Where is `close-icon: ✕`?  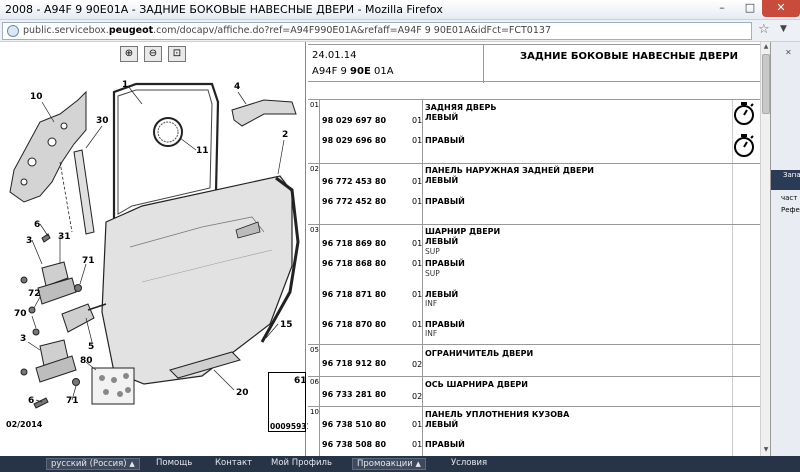 close-icon: ✕ is located at coordinates (788, 52).